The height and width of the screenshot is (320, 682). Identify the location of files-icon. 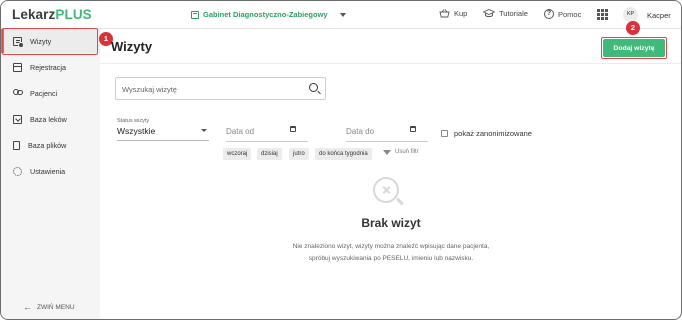
(16, 145).